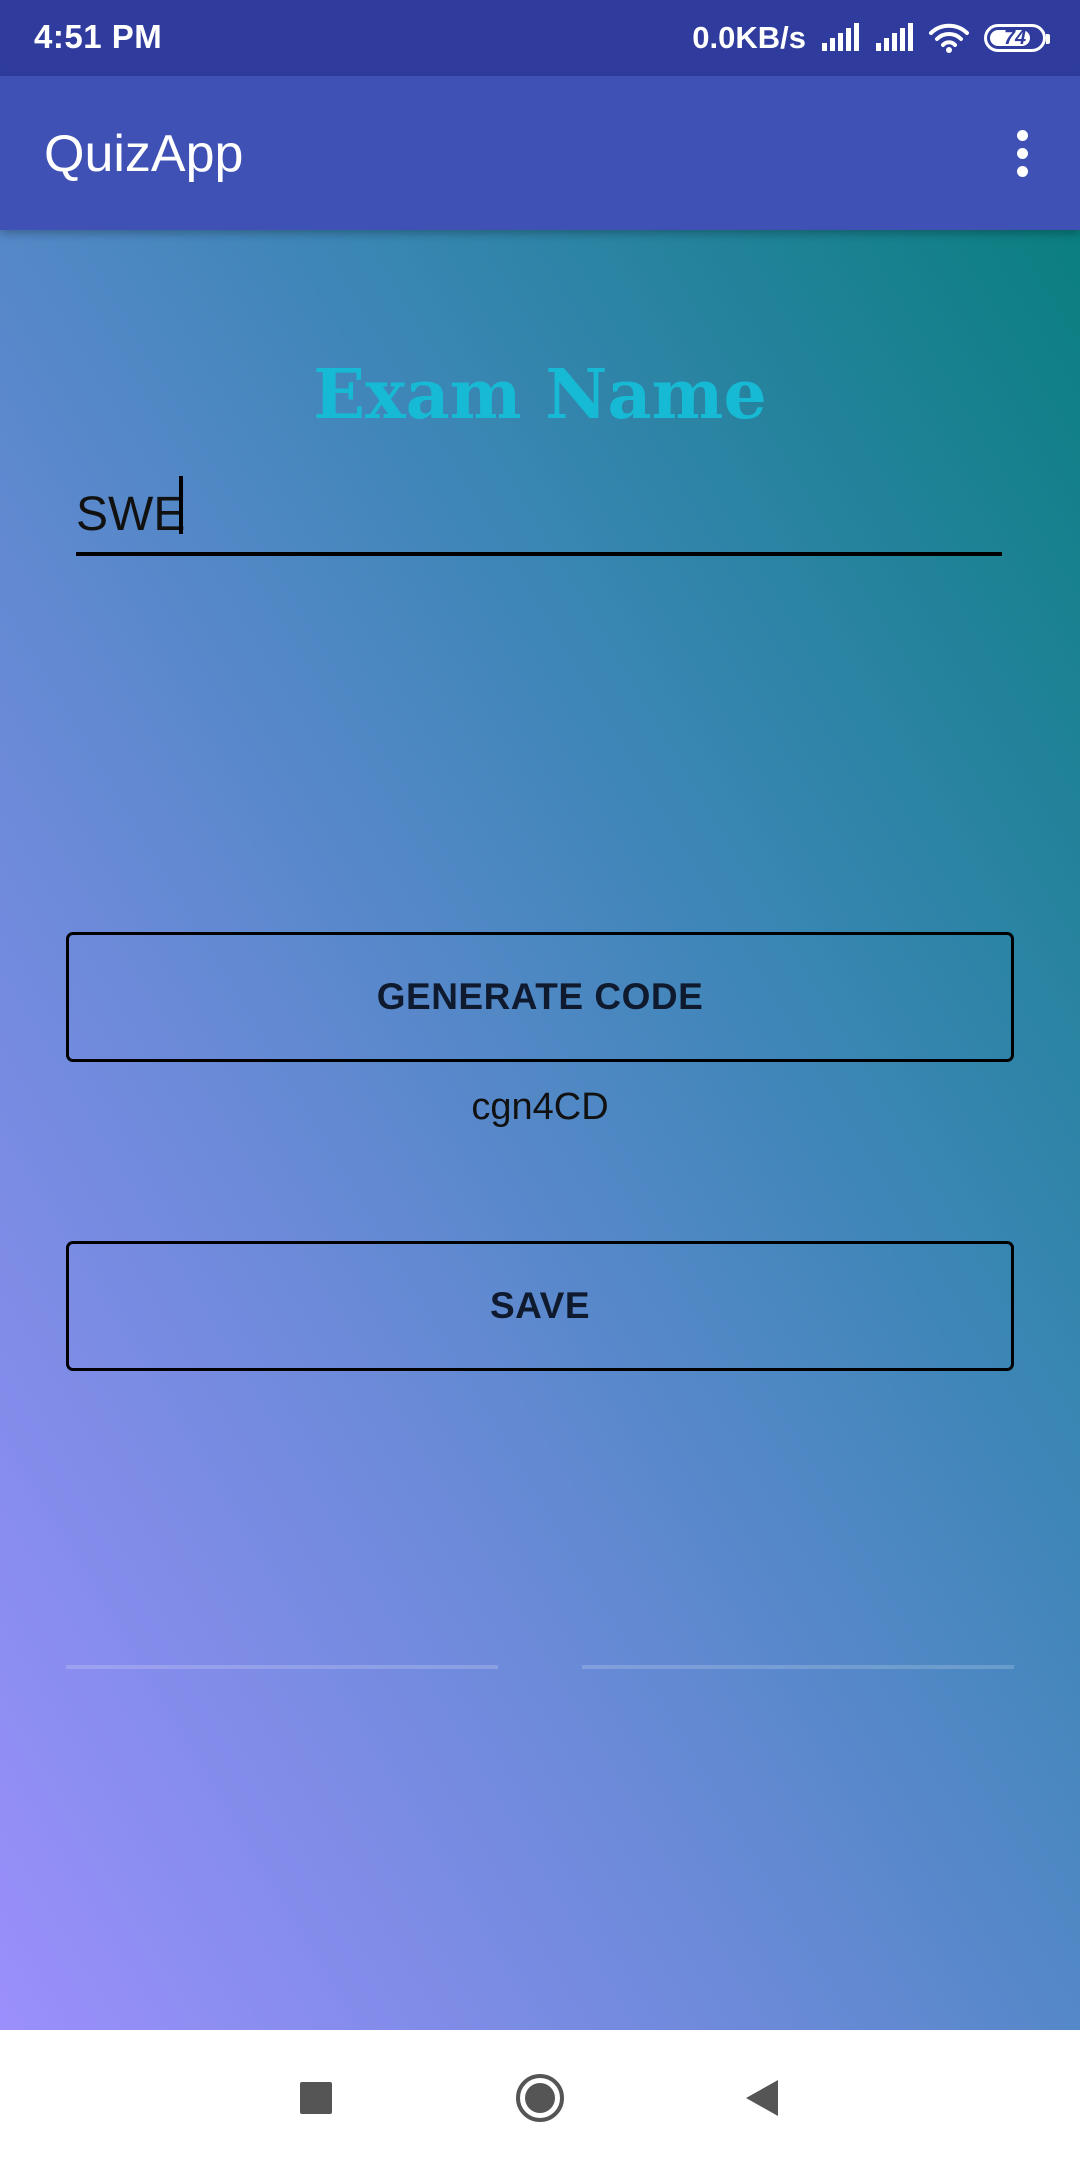 The image size is (1080, 2160). What do you see at coordinates (762, 2098) in the screenshot?
I see `back-icon` at bounding box center [762, 2098].